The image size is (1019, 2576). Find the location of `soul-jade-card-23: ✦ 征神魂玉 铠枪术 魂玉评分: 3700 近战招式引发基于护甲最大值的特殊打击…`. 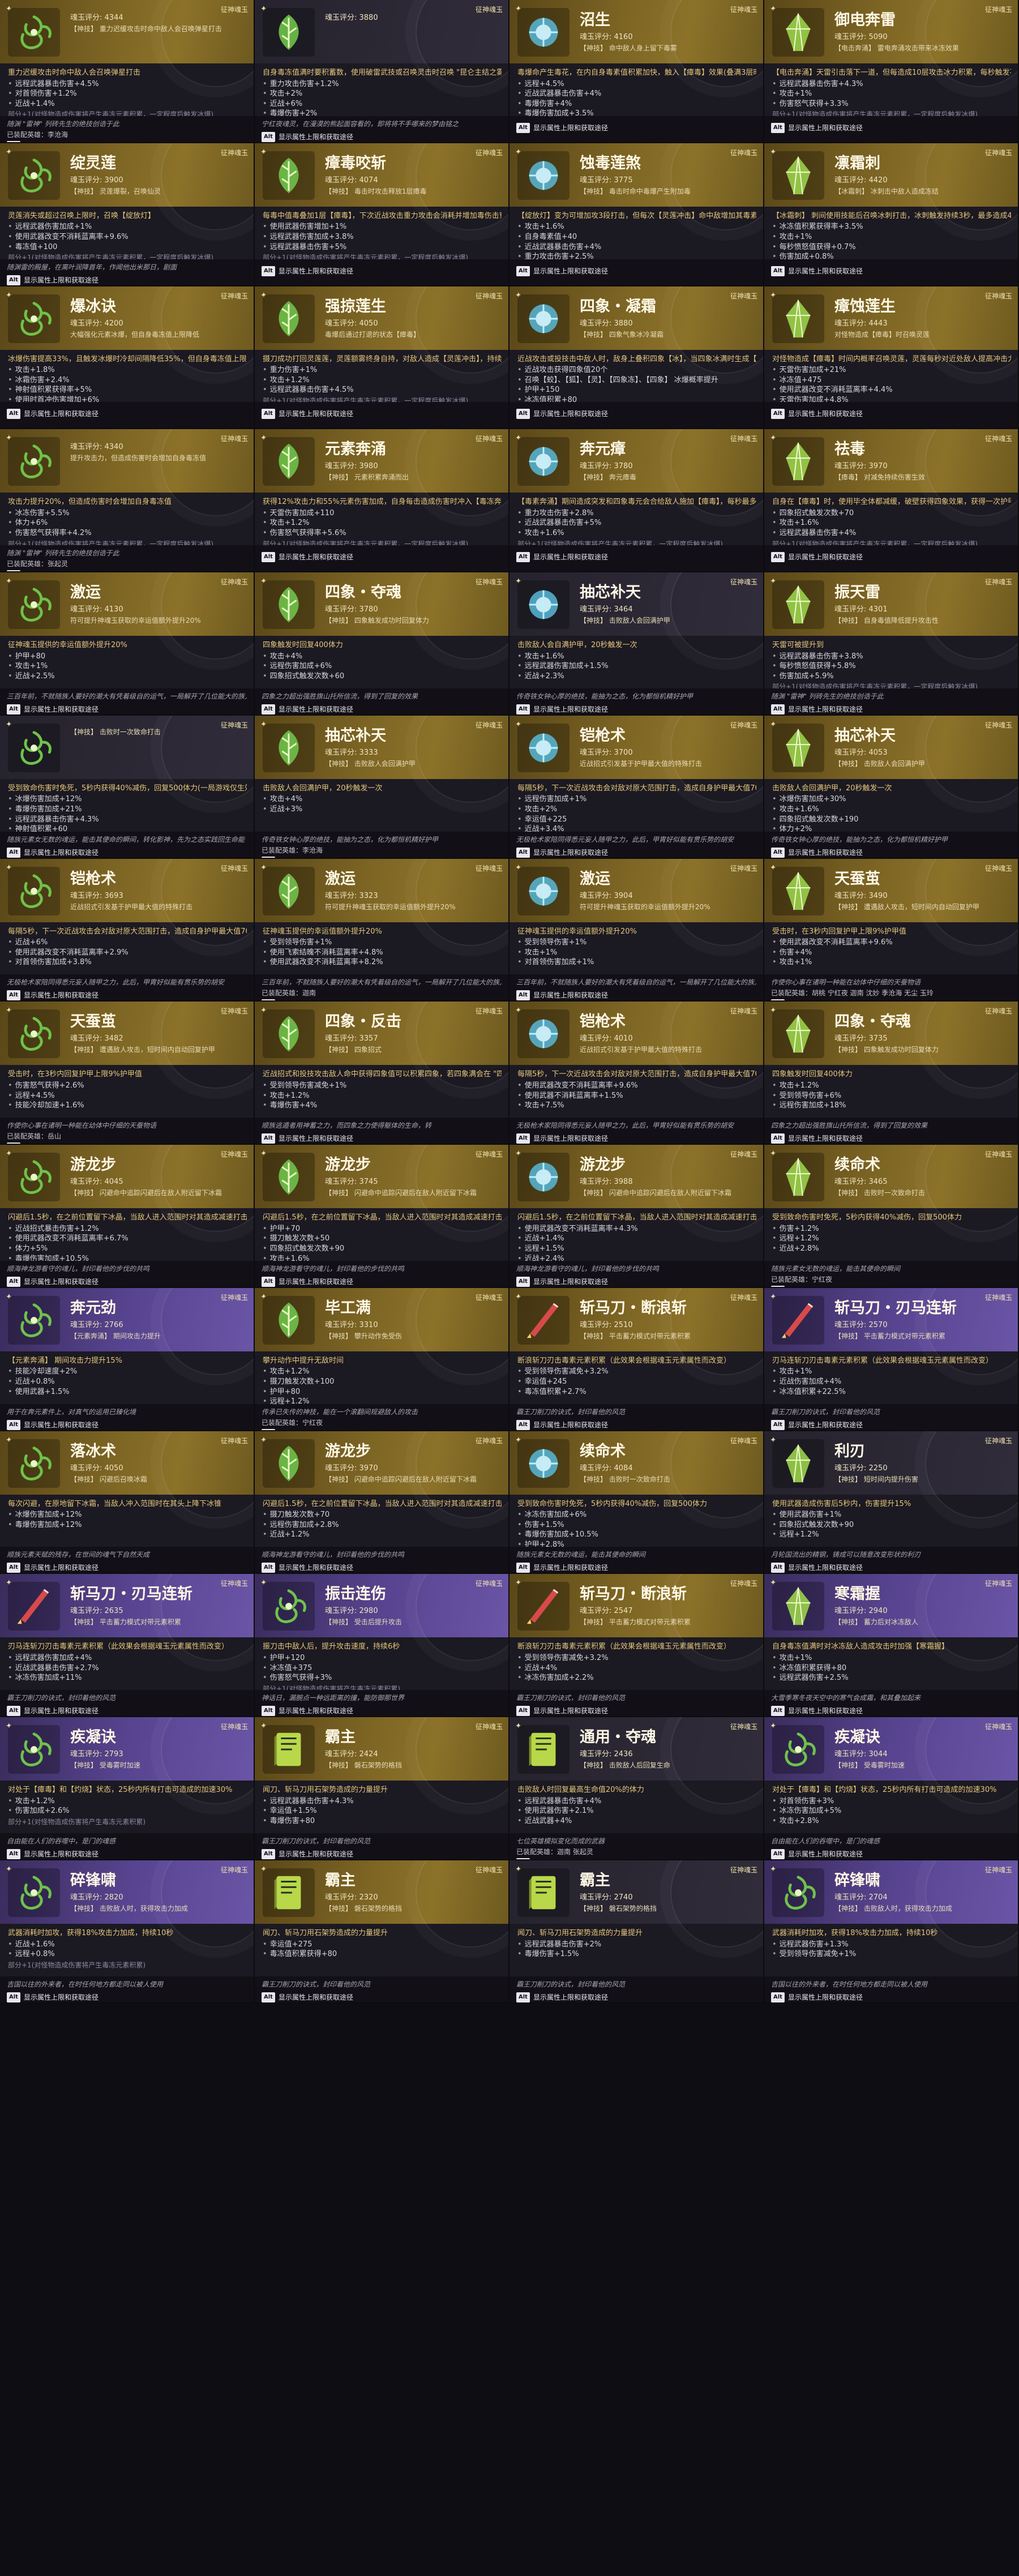

soul-jade-card-23: ✦ 征神魂玉 铠枪术 魂玉评分: 3700 近战招式引发基于护甲最大值的特殊打击… is located at coordinates (637, 787).